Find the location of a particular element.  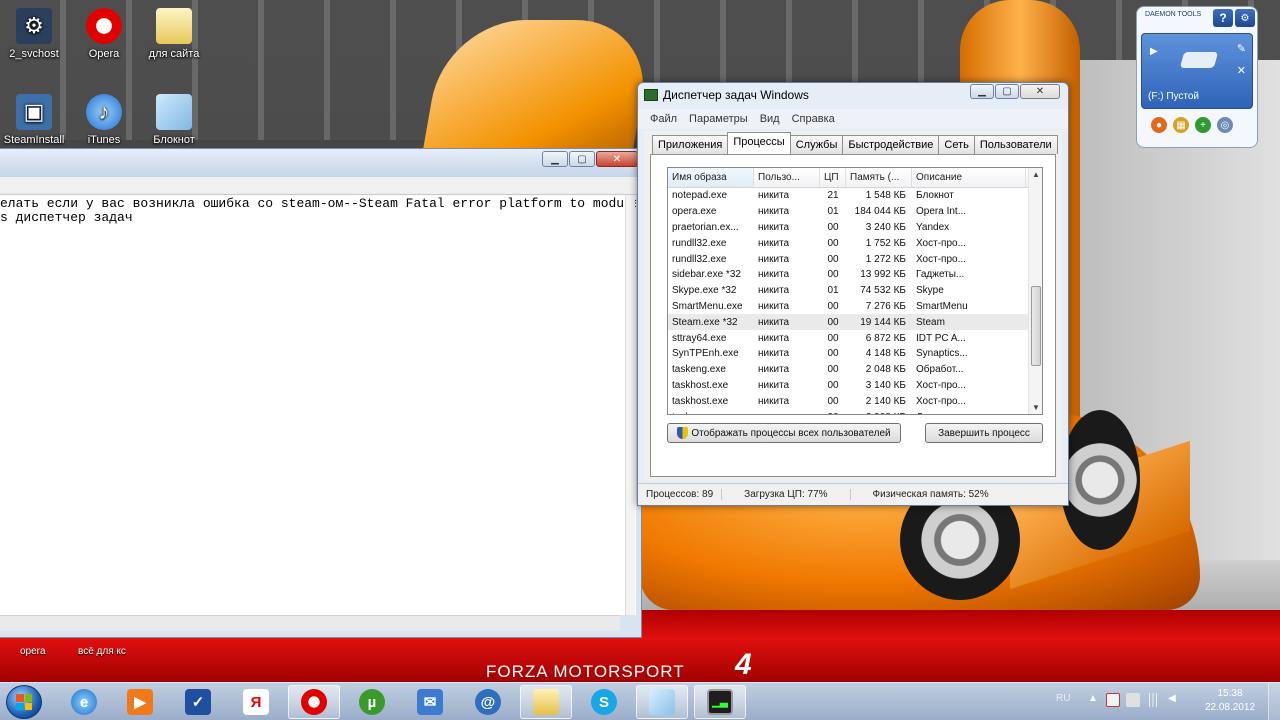

menu-file: Файл is located at coordinates (663, 119).